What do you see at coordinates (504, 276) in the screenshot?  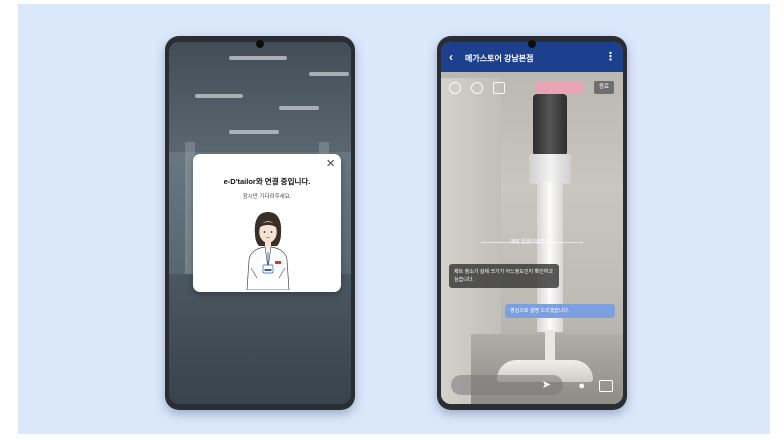 I see `incoming-message: 제트 청소기 실제 크기가 어느정도인지 확인하고 싶습니다.` at bounding box center [504, 276].